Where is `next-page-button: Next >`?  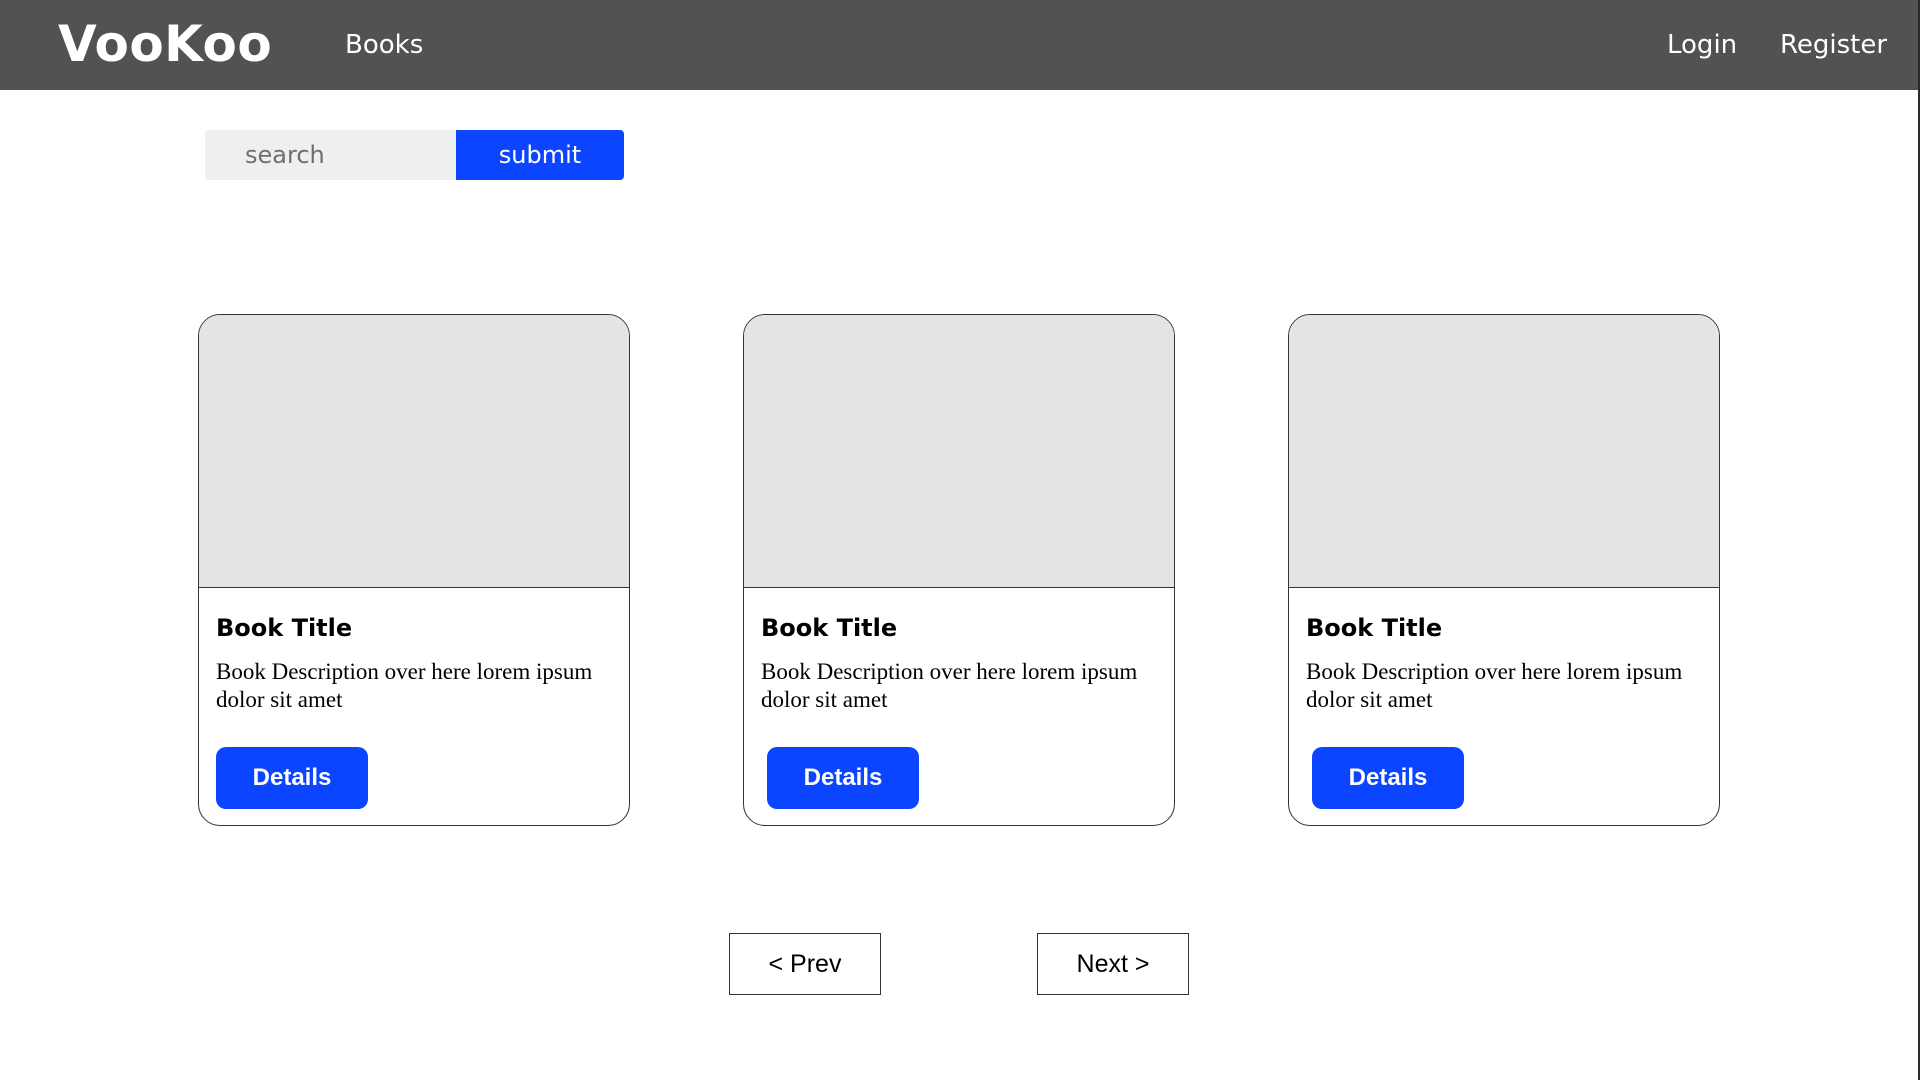 next-page-button: Next > is located at coordinates (1113, 964).